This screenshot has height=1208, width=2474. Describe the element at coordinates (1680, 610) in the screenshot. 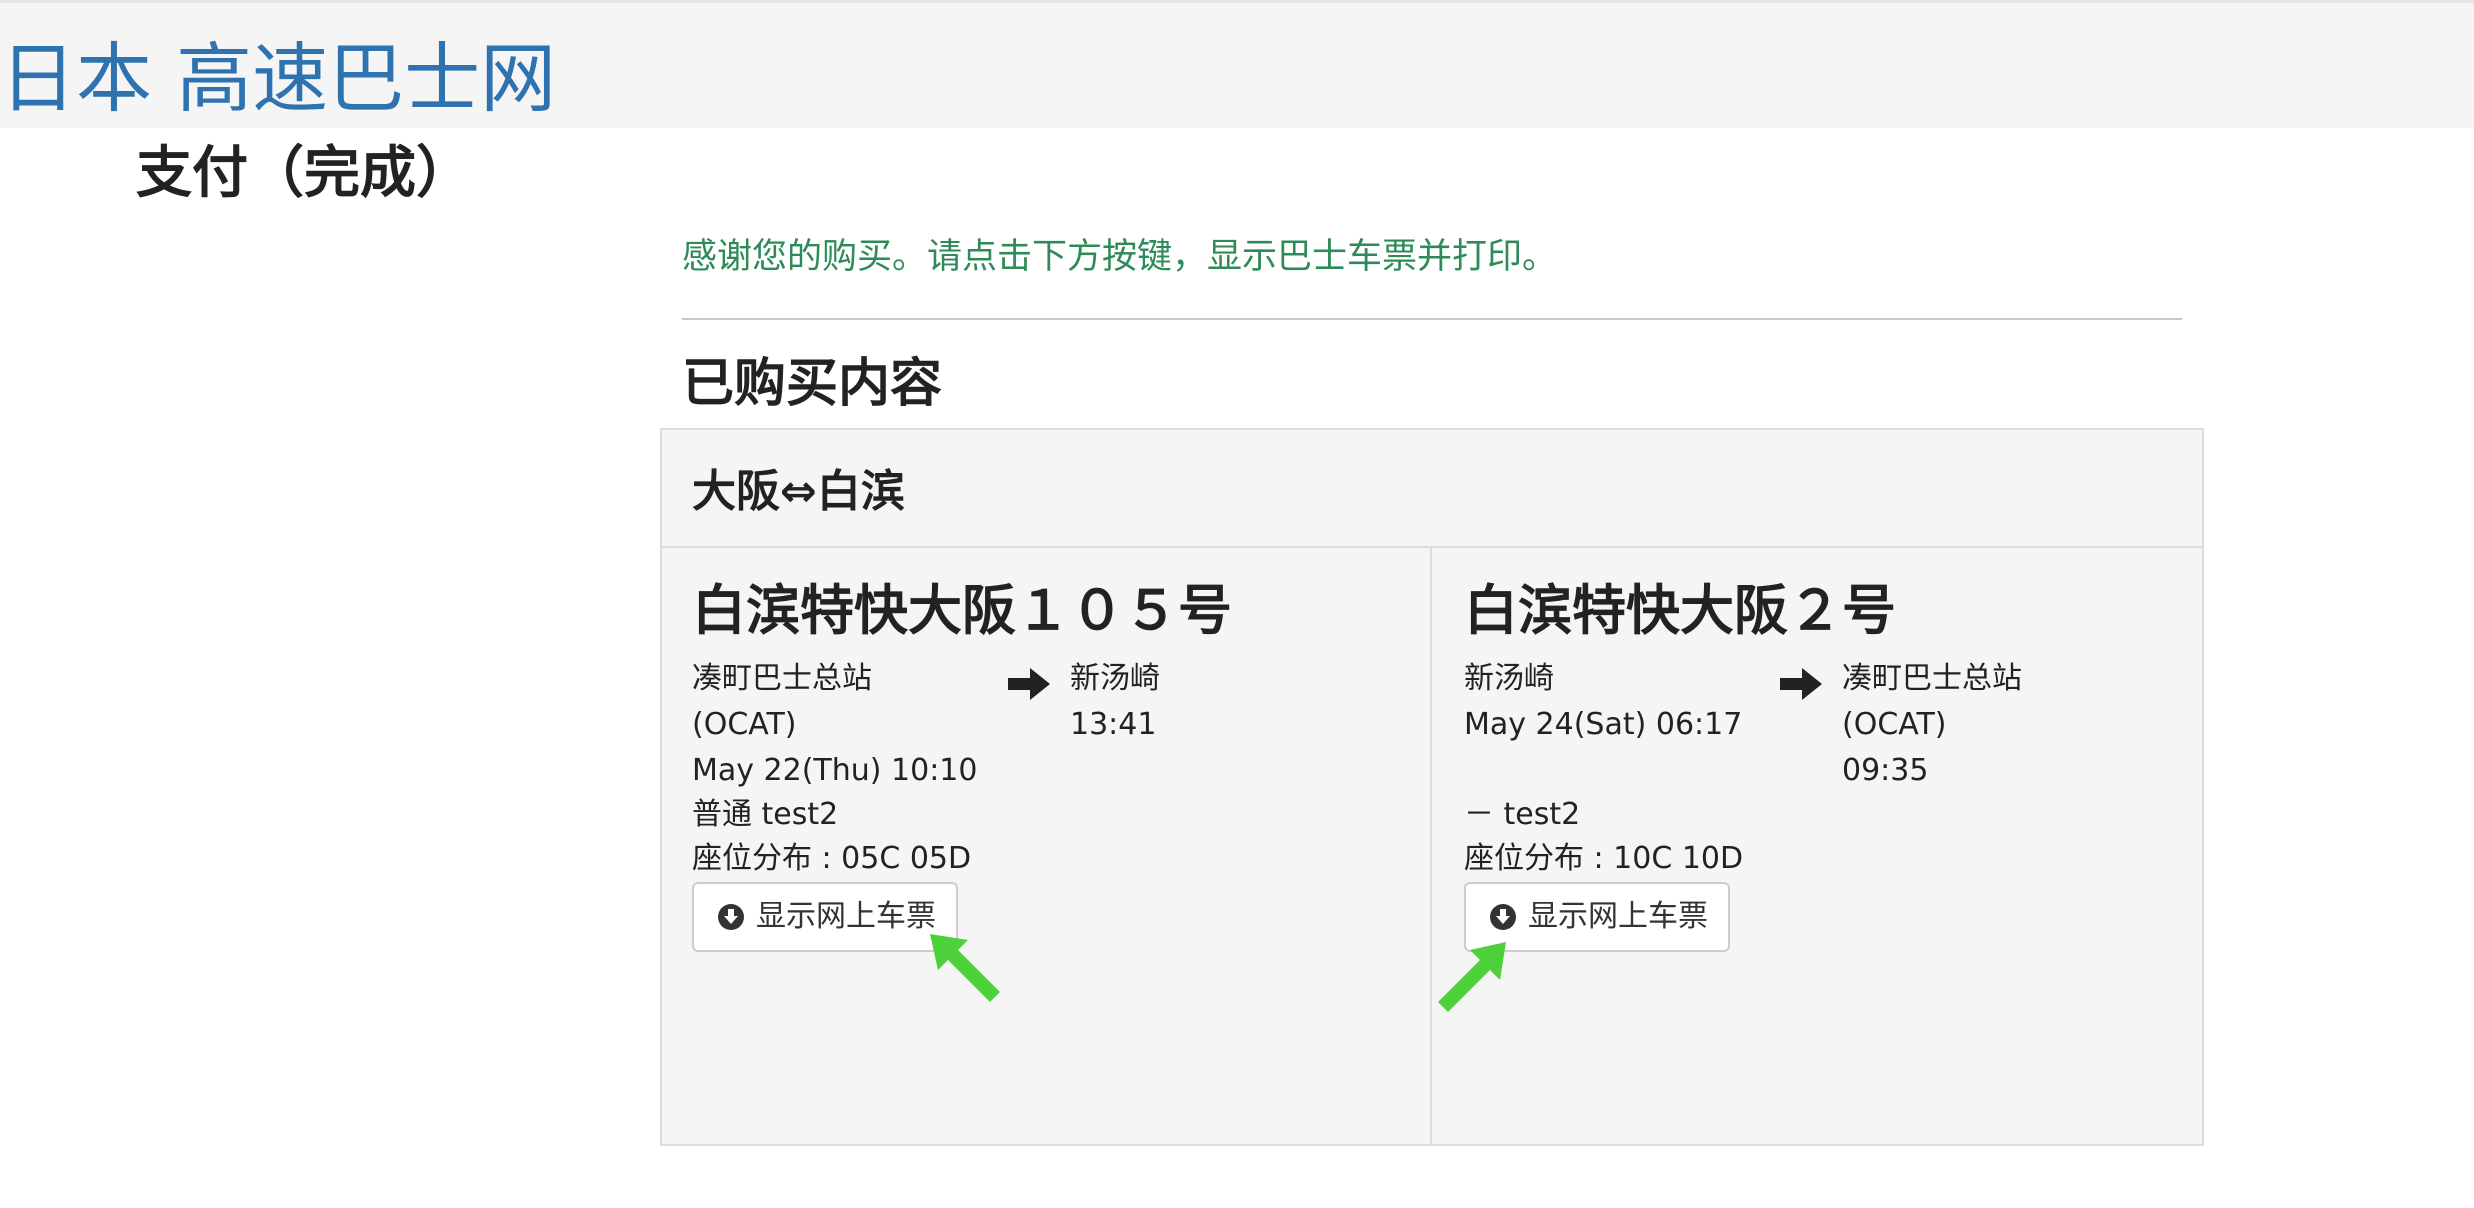

I see `bus-name: 白滨特快大阪２号` at that location.